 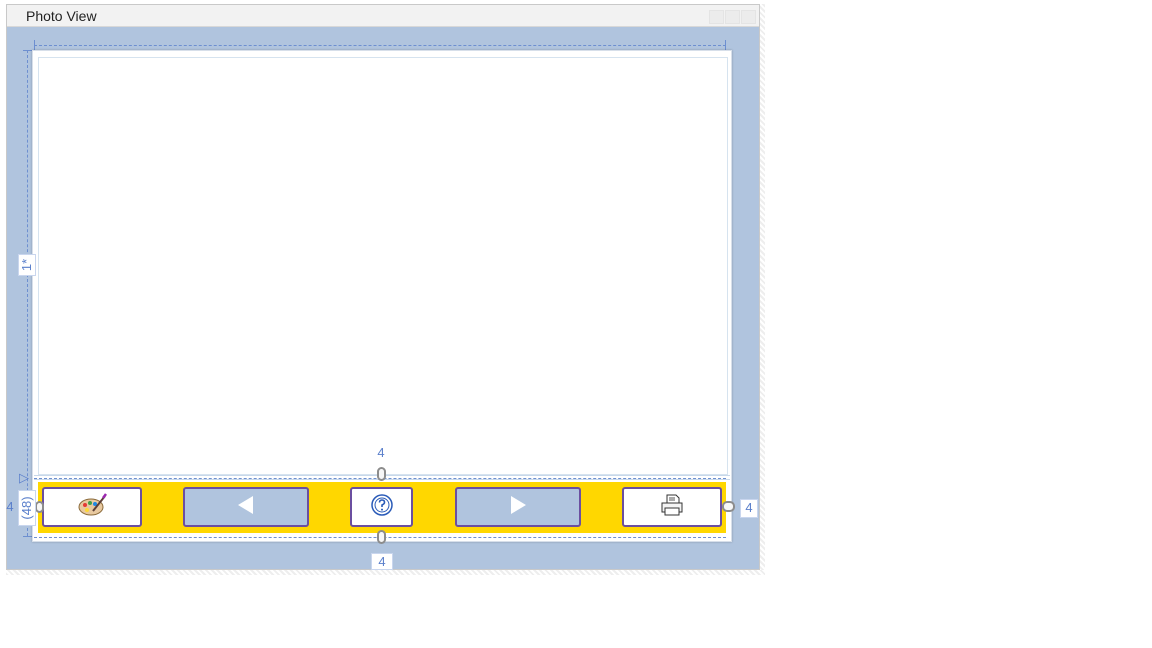 I want to click on minimize-button, so click(x=716, y=17).